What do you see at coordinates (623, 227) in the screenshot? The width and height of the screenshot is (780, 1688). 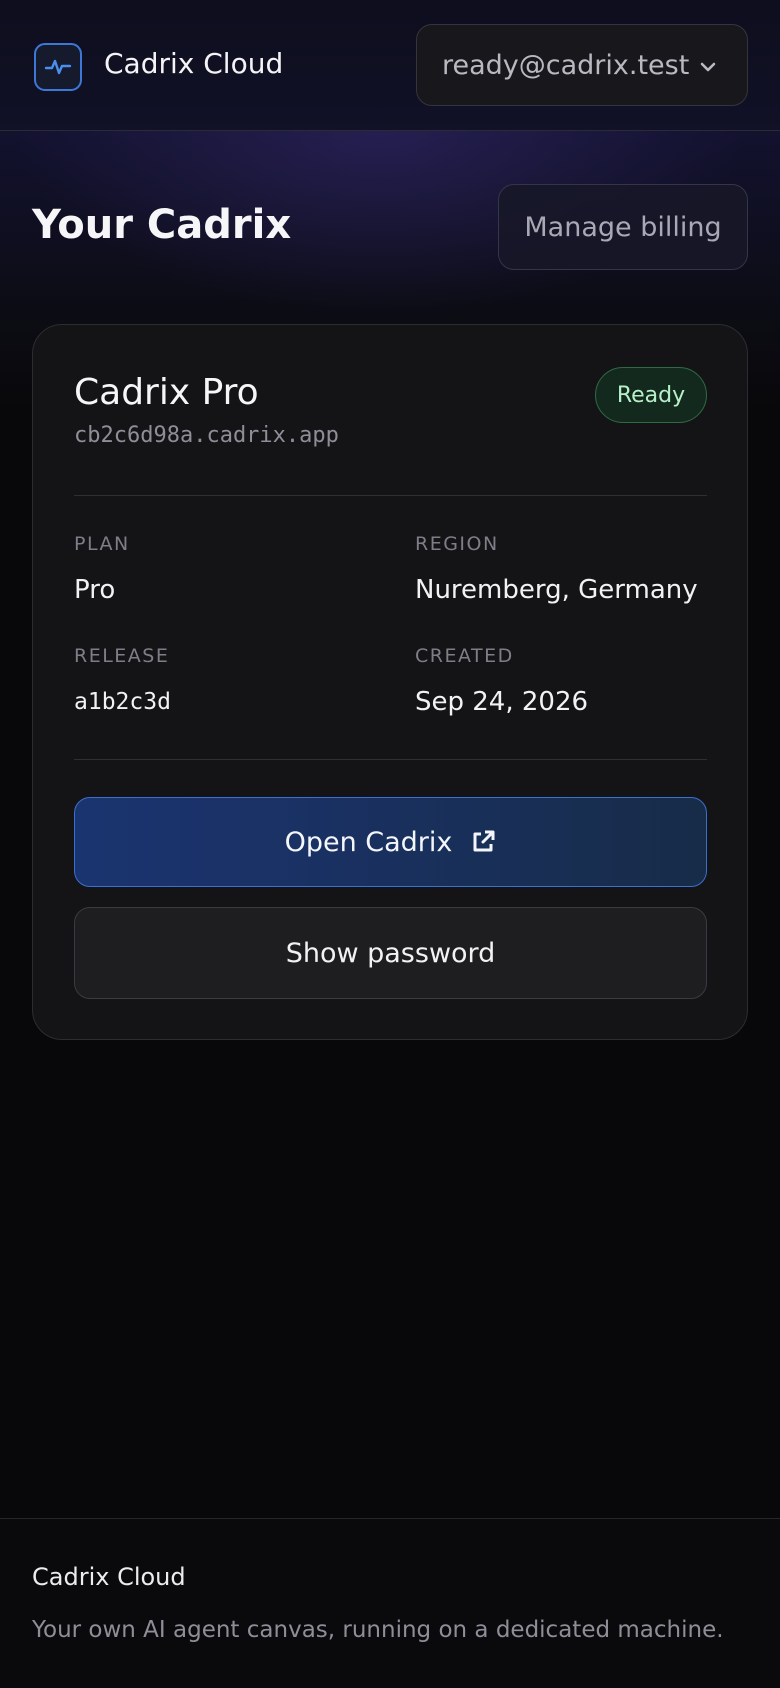 I see `manage-billing-button: Manage billing` at bounding box center [623, 227].